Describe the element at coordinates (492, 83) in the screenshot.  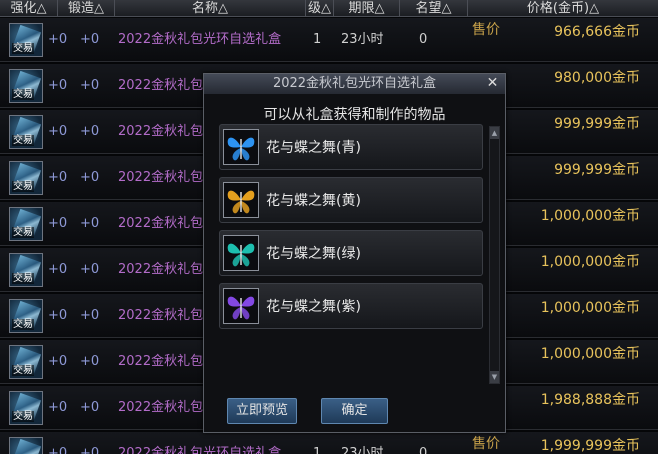
I see `close-icon: ✕` at that location.